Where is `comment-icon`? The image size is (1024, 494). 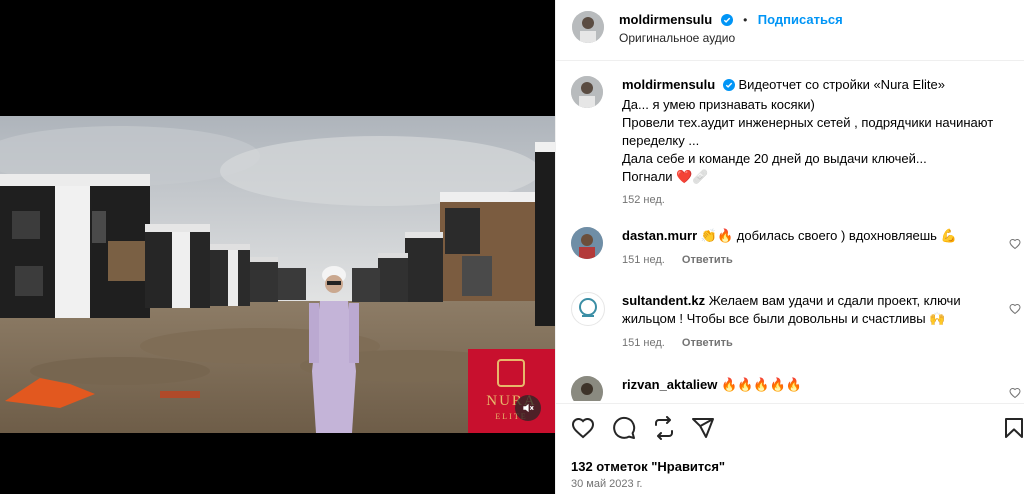 comment-icon is located at coordinates (624, 430).